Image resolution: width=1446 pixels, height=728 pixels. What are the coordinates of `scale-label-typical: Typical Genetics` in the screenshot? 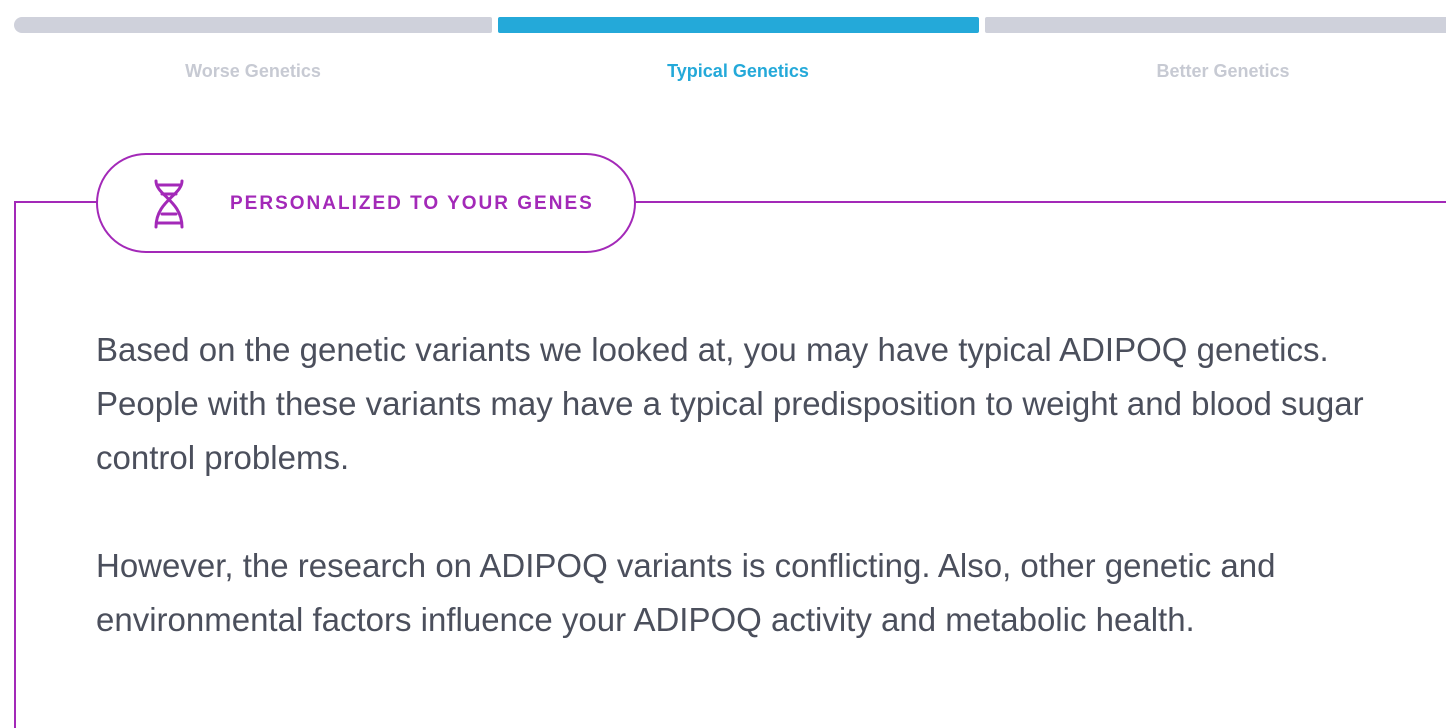 It's located at (738, 71).